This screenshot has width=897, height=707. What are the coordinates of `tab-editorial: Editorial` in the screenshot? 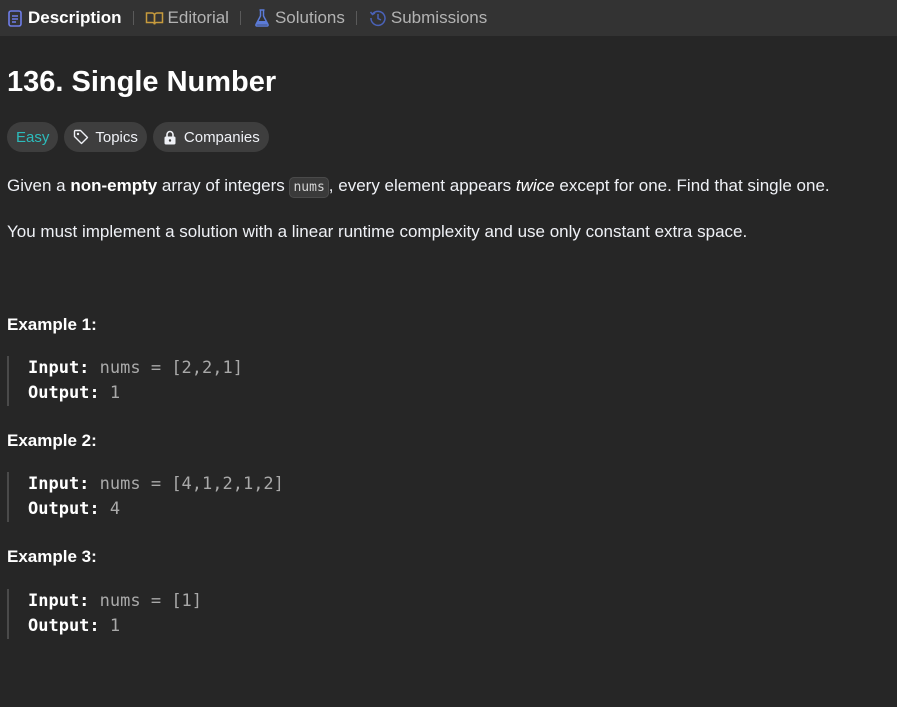 It's located at (187, 18).